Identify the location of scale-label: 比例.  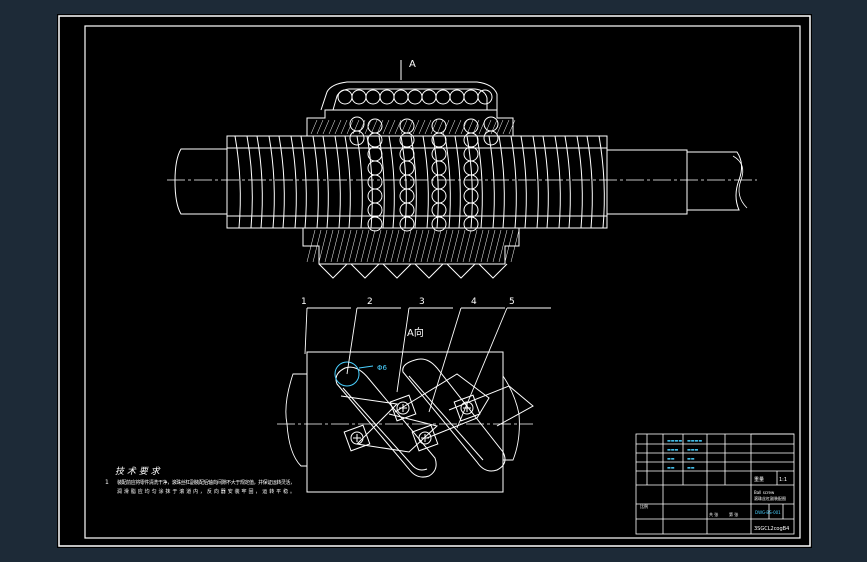
(644, 506).